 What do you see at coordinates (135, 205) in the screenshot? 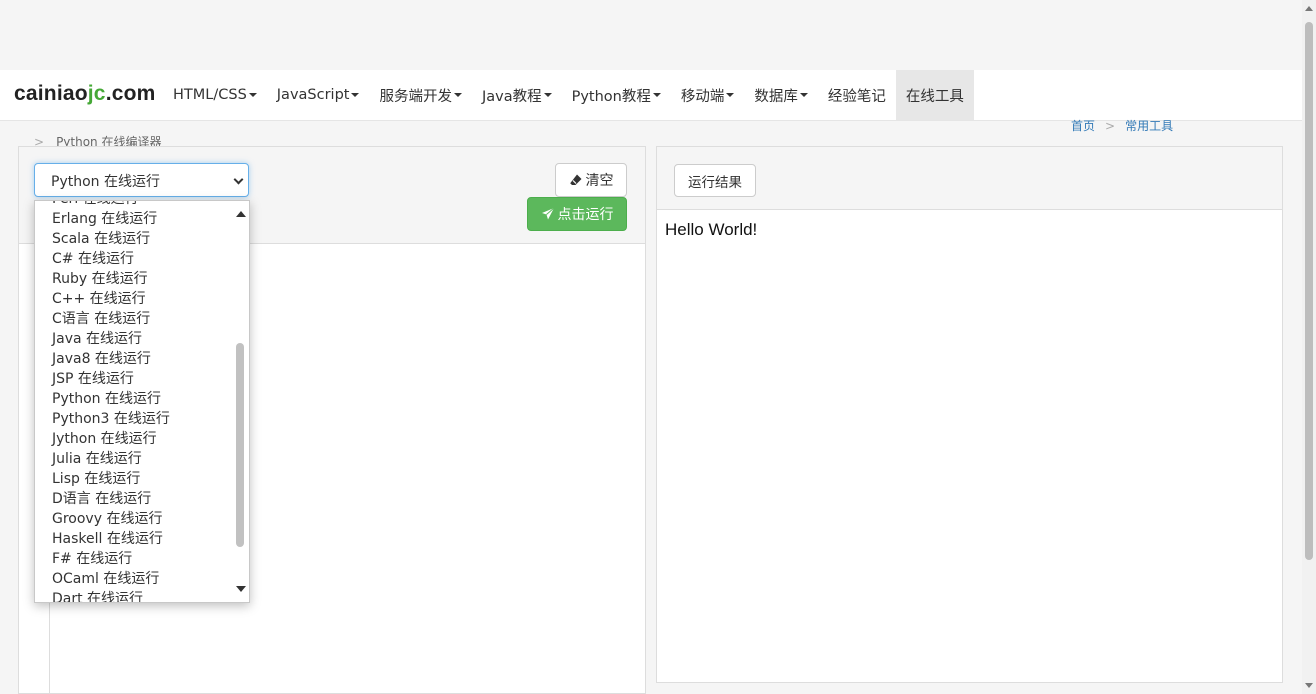
I see `language-option: Perl 在线运行` at bounding box center [135, 205].